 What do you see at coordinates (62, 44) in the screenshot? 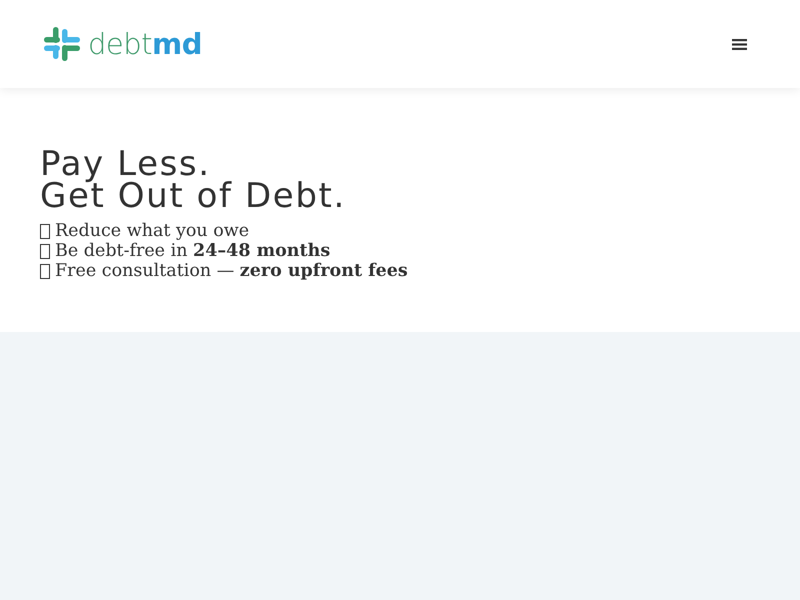
I see `logo-cross-icon` at bounding box center [62, 44].